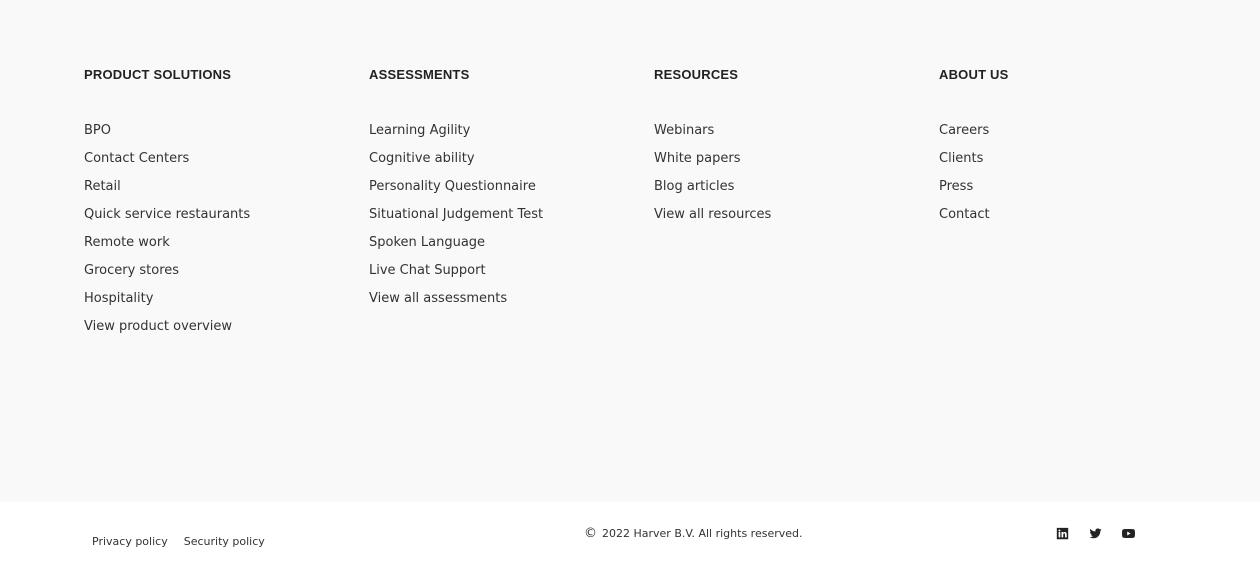 The height and width of the screenshot is (567, 1260). Describe the element at coordinates (158, 326) in the screenshot. I see `footer-link-view-product-overview: View product overview` at that location.